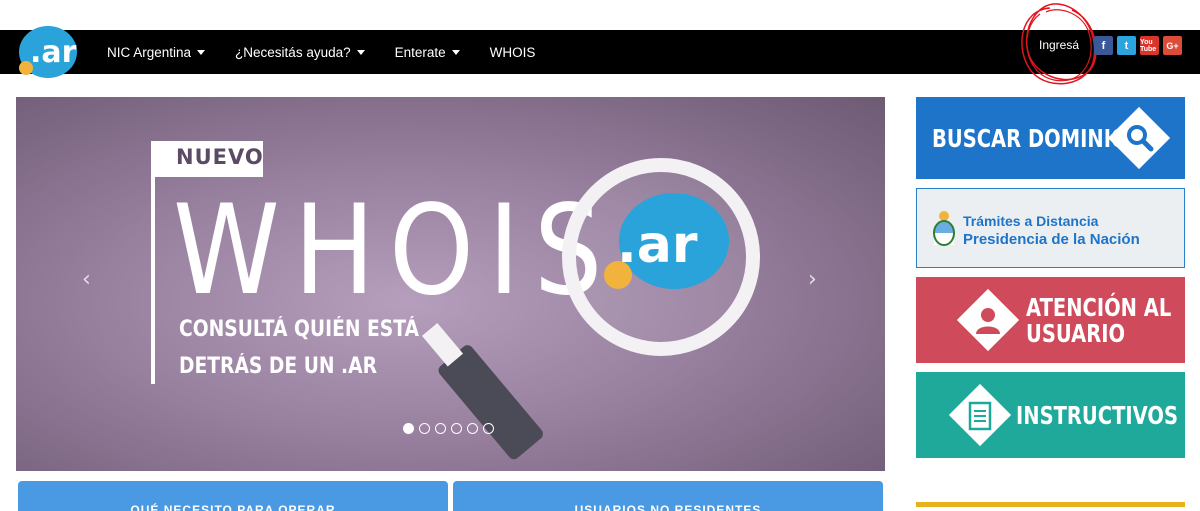  What do you see at coordinates (293, 52) in the screenshot?
I see `nav-label: ¿Necesitás ayuda?` at bounding box center [293, 52].